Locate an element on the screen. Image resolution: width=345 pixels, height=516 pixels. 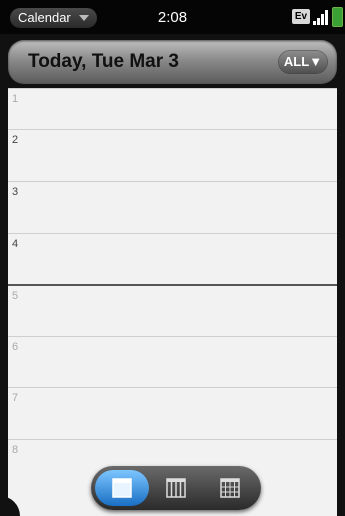
week-view-button is located at coordinates (176, 488).